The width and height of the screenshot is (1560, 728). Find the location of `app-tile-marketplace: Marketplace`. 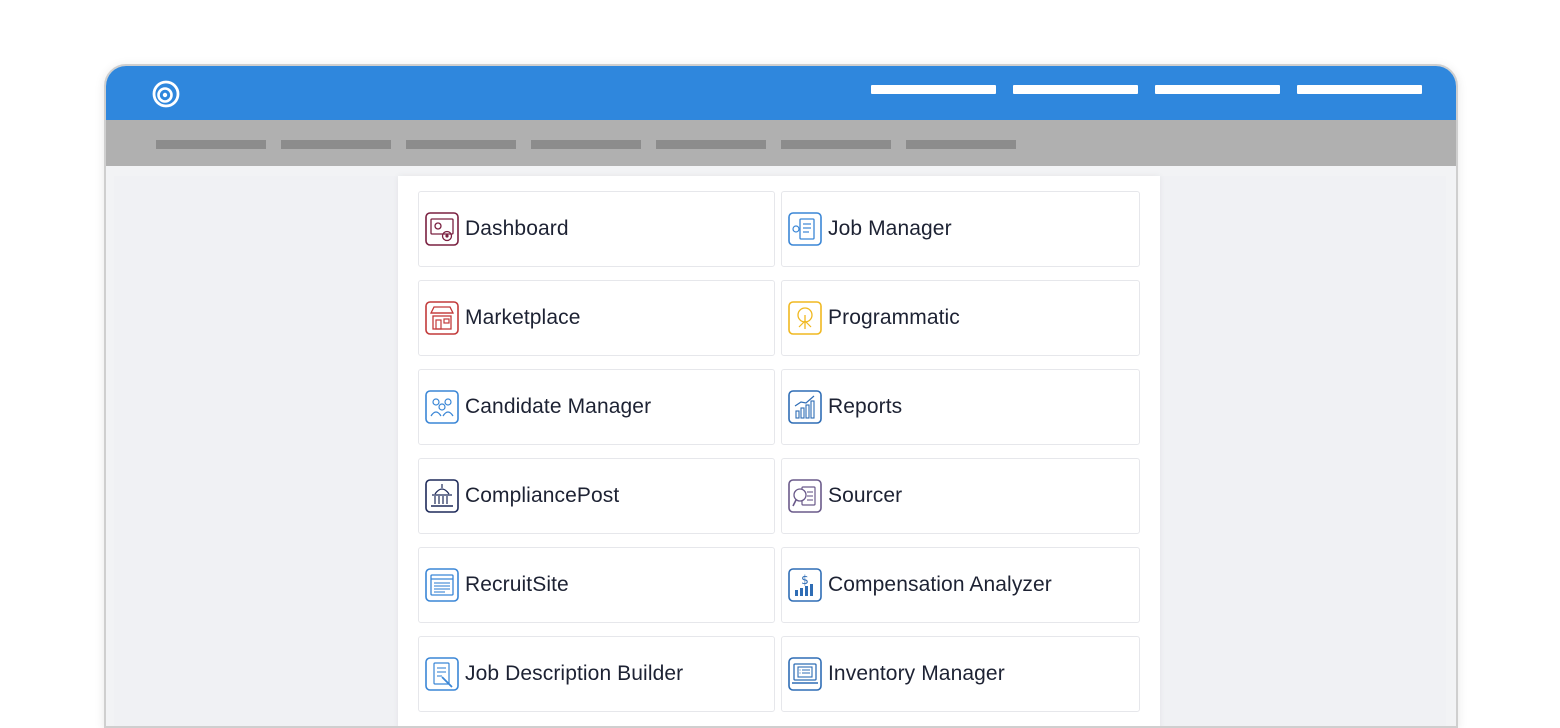

app-tile-marketplace: Marketplace is located at coordinates (596, 318).